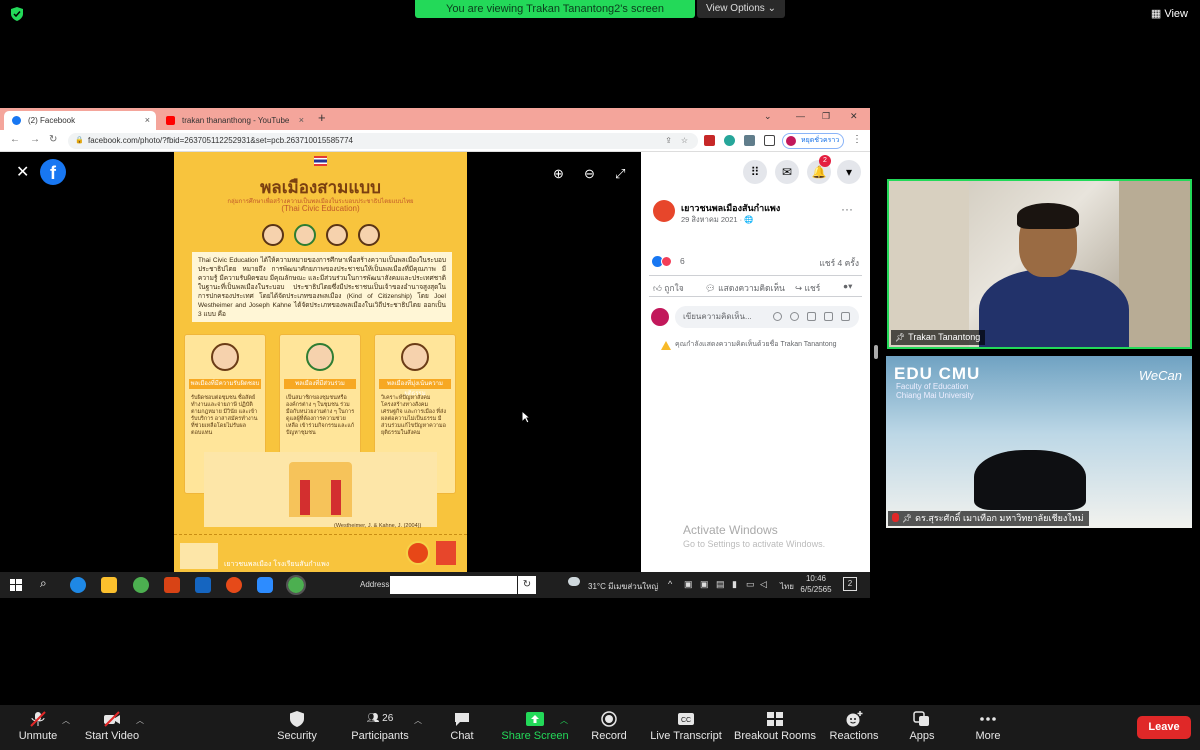  I want to click on reload-icon: ↻, so click(53, 139).